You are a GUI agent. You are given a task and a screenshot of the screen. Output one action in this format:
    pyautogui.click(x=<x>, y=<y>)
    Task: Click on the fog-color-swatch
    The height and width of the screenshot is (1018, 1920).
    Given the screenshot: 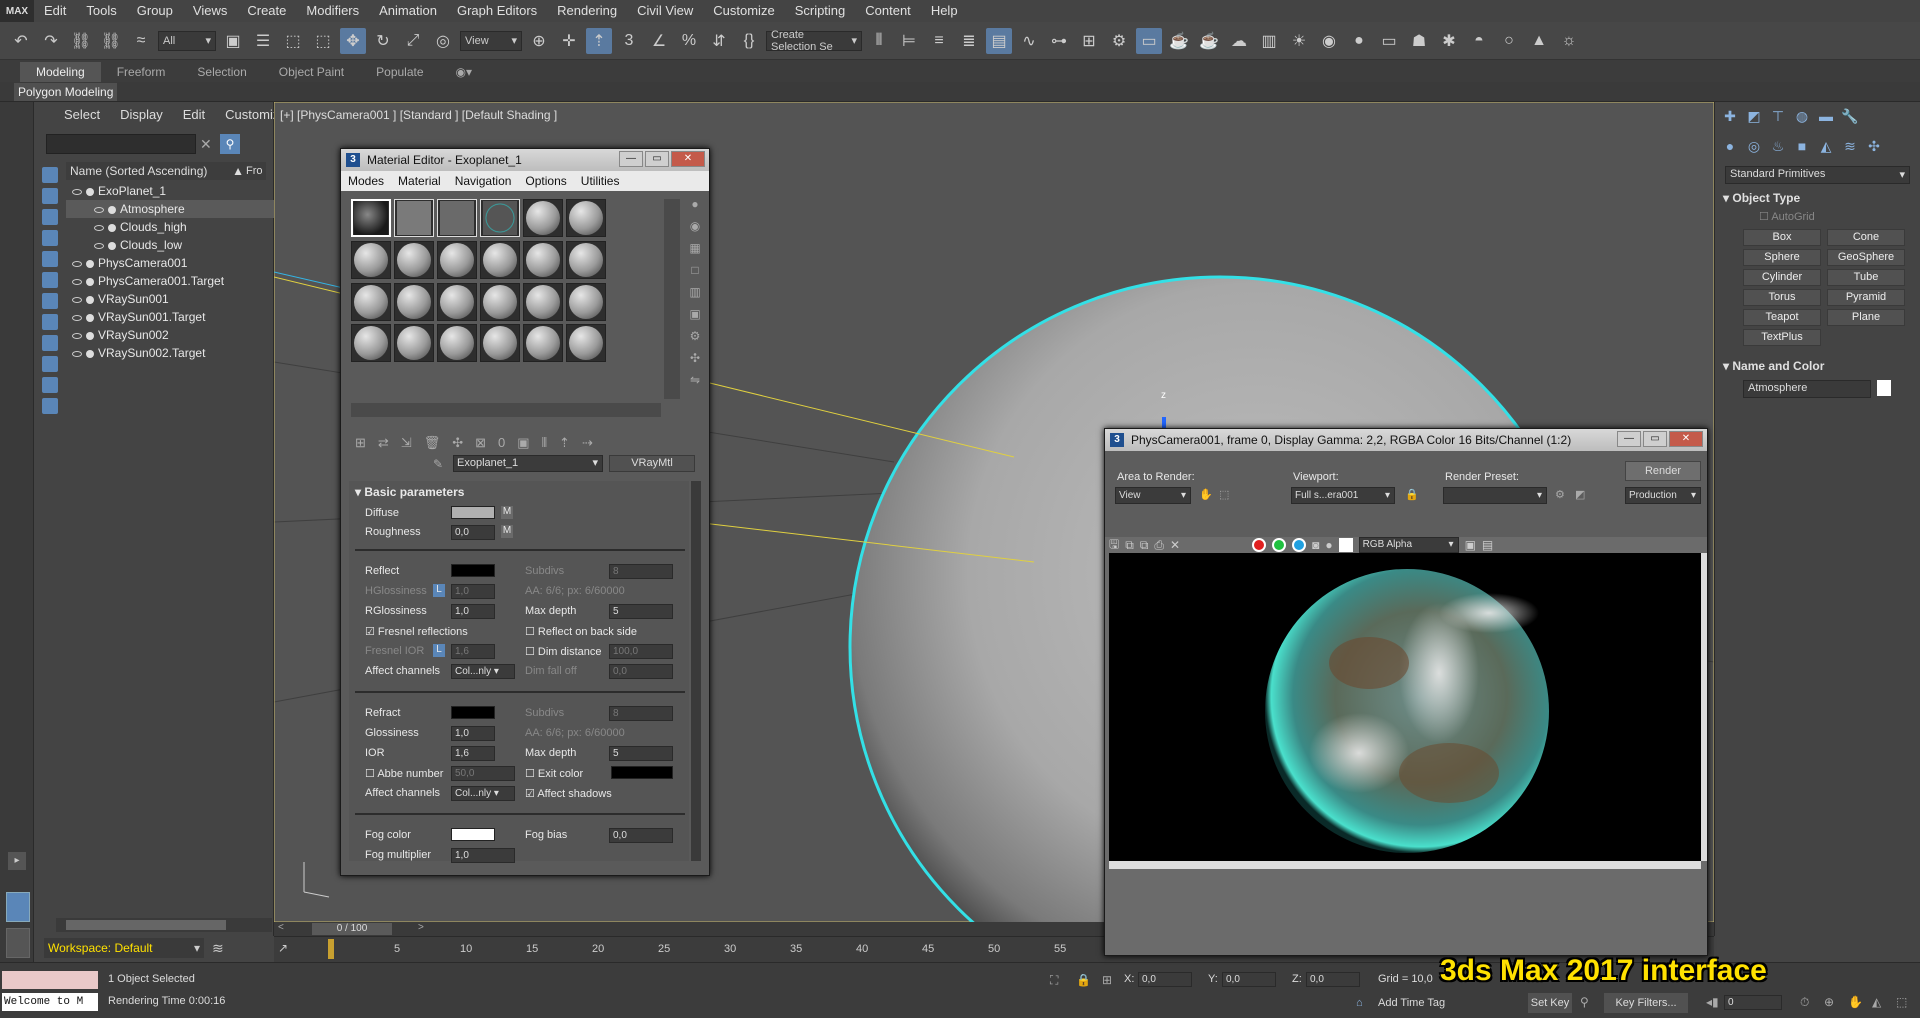 What is the action you would take?
    pyautogui.click(x=473, y=834)
    